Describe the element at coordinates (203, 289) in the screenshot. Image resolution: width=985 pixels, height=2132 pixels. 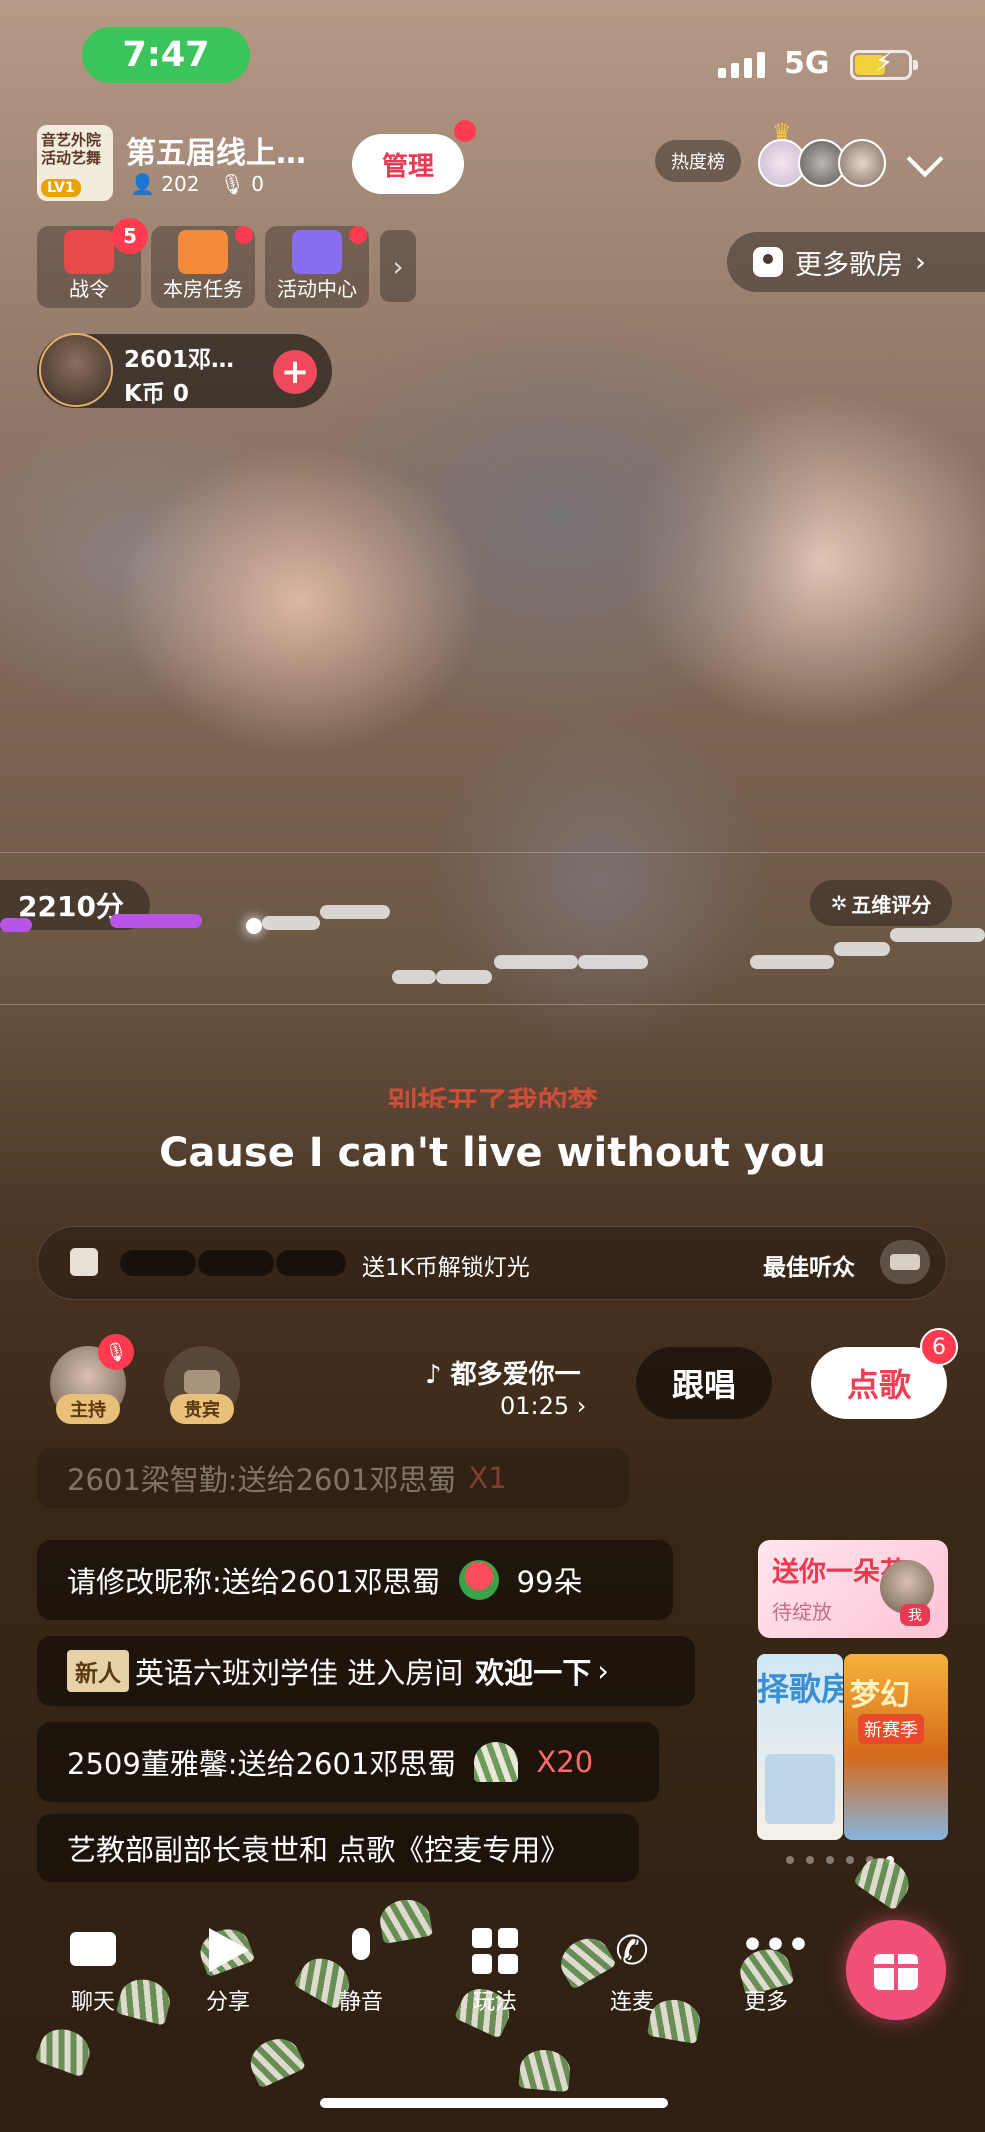
I see `feature-label: 本房任务` at that location.